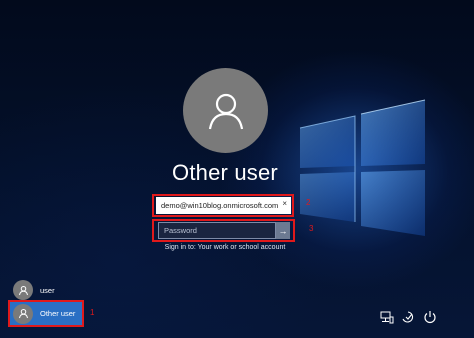  I want to click on email-field: demo@win10blog.onmicrosoft.com ×, so click(223, 205).